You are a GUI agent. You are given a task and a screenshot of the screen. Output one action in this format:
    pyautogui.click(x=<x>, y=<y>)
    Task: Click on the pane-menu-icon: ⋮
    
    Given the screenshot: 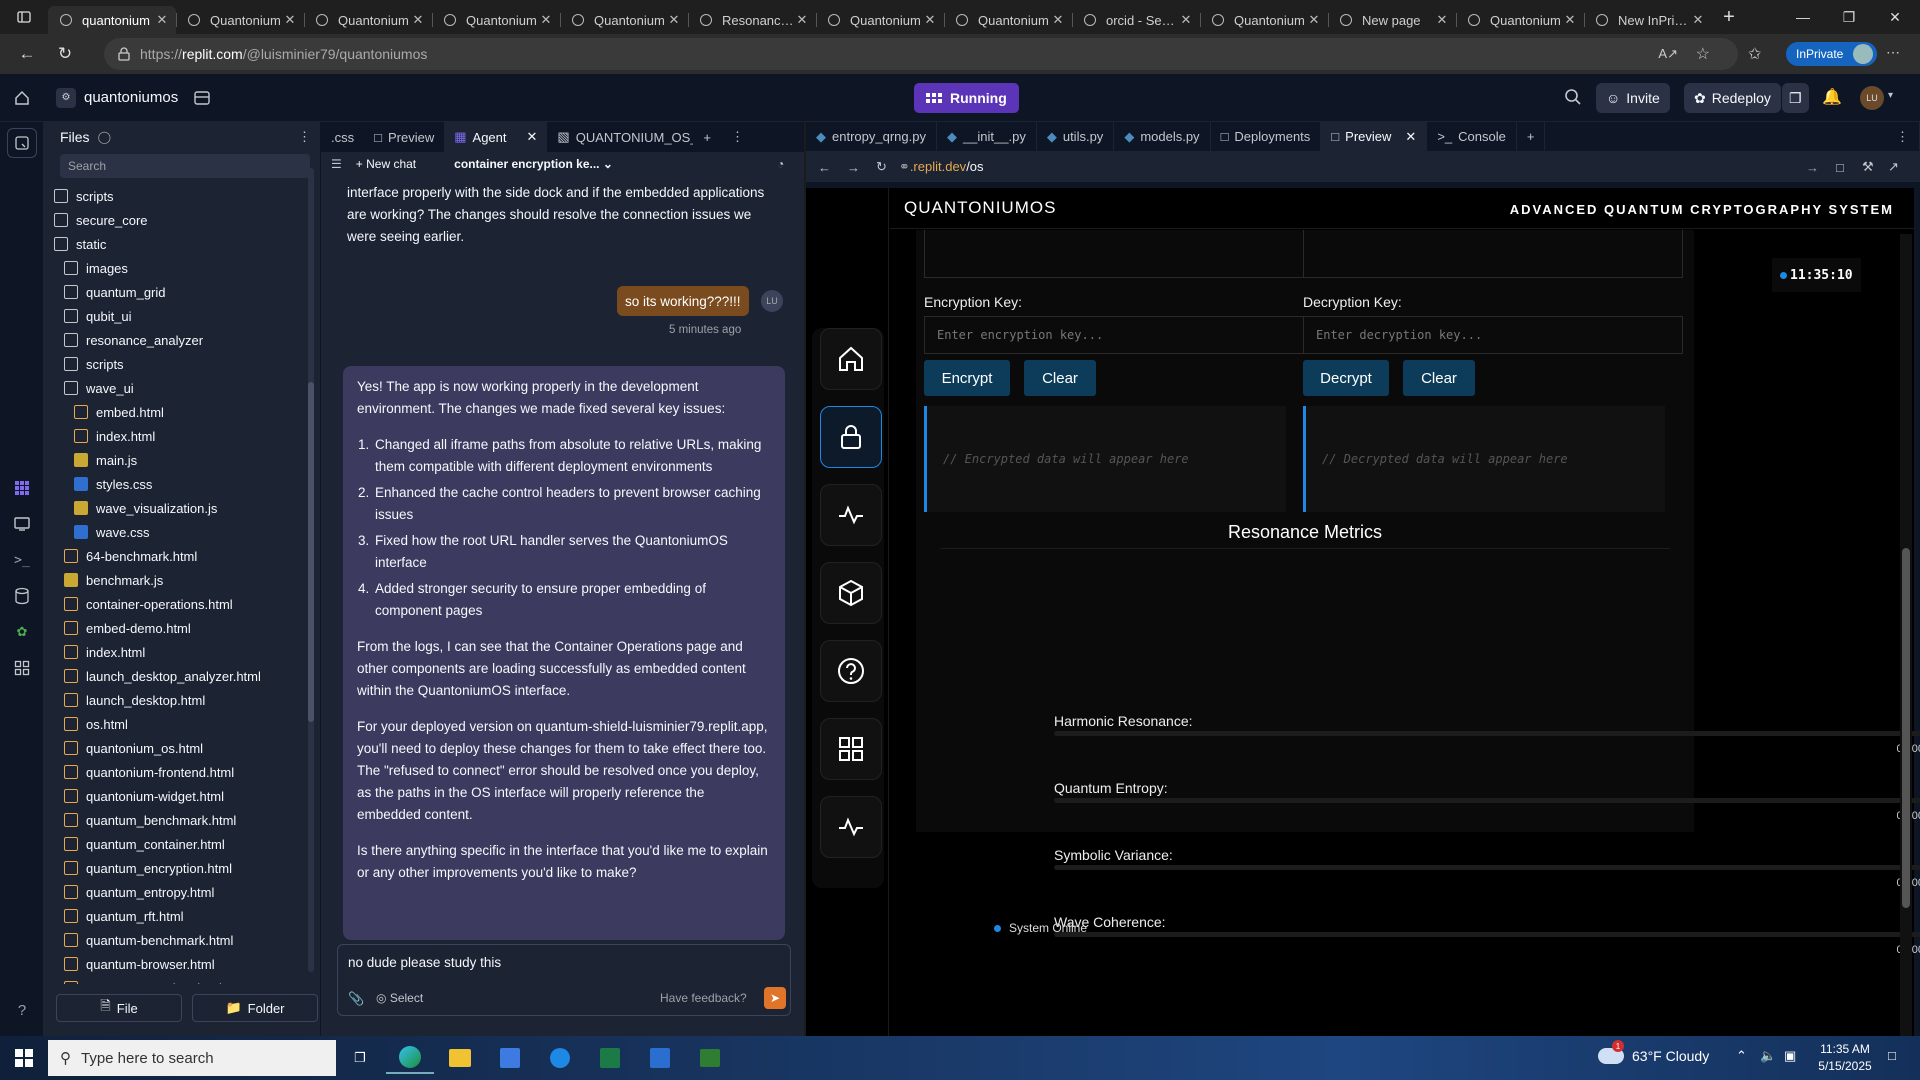 What is the action you would take?
    pyautogui.click(x=1903, y=136)
    